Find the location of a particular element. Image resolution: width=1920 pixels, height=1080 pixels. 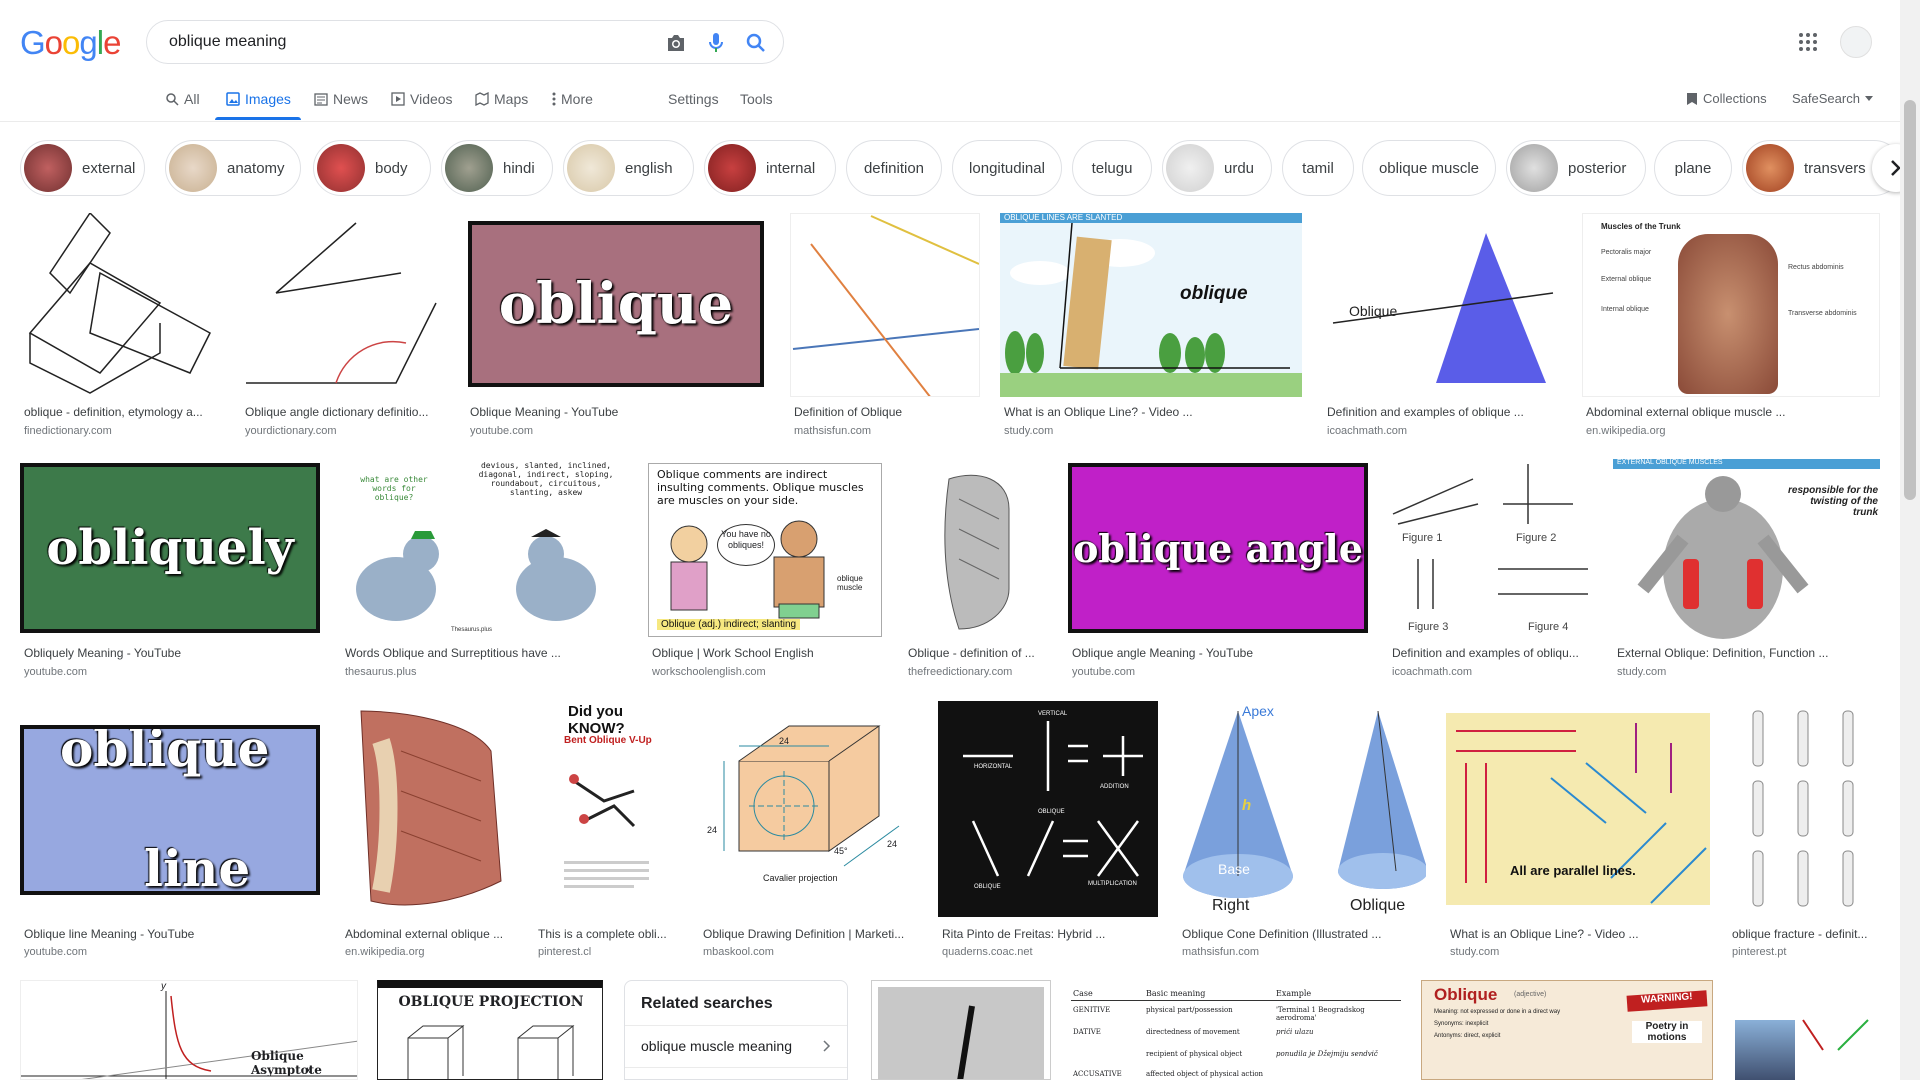

search-input is located at coordinates (399, 42).